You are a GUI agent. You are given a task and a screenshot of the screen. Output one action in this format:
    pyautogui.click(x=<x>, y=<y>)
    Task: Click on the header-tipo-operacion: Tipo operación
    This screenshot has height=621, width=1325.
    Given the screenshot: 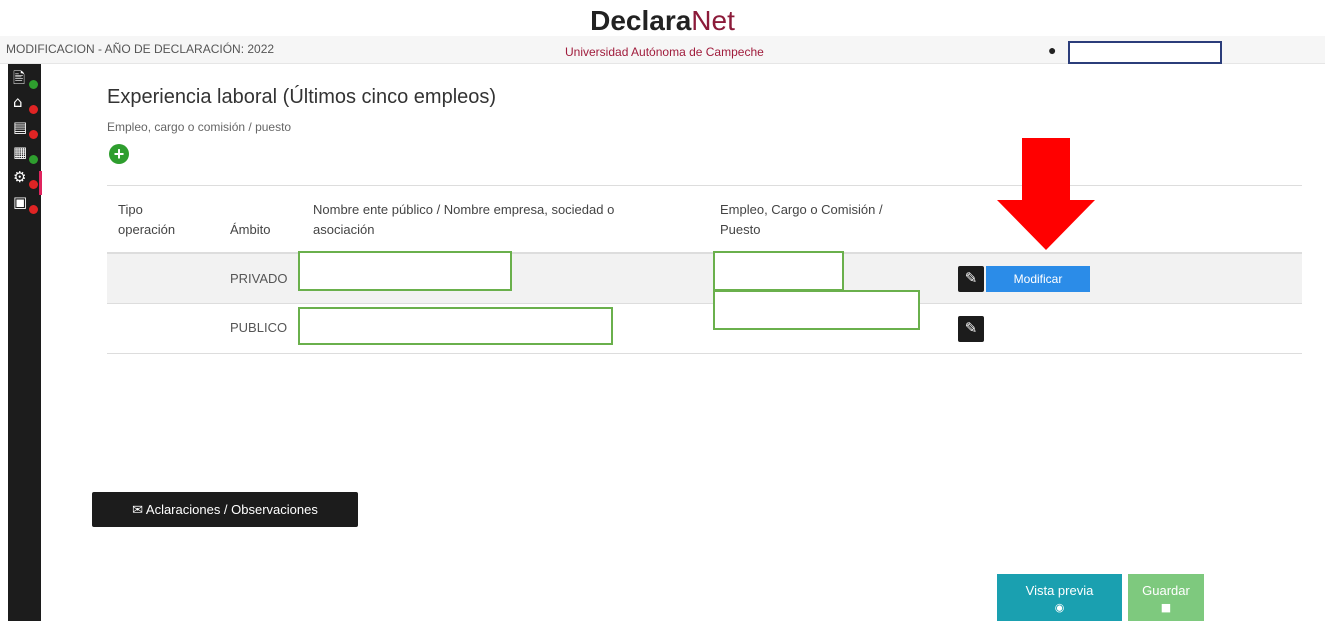 What is the action you would take?
    pyautogui.click(x=147, y=219)
    